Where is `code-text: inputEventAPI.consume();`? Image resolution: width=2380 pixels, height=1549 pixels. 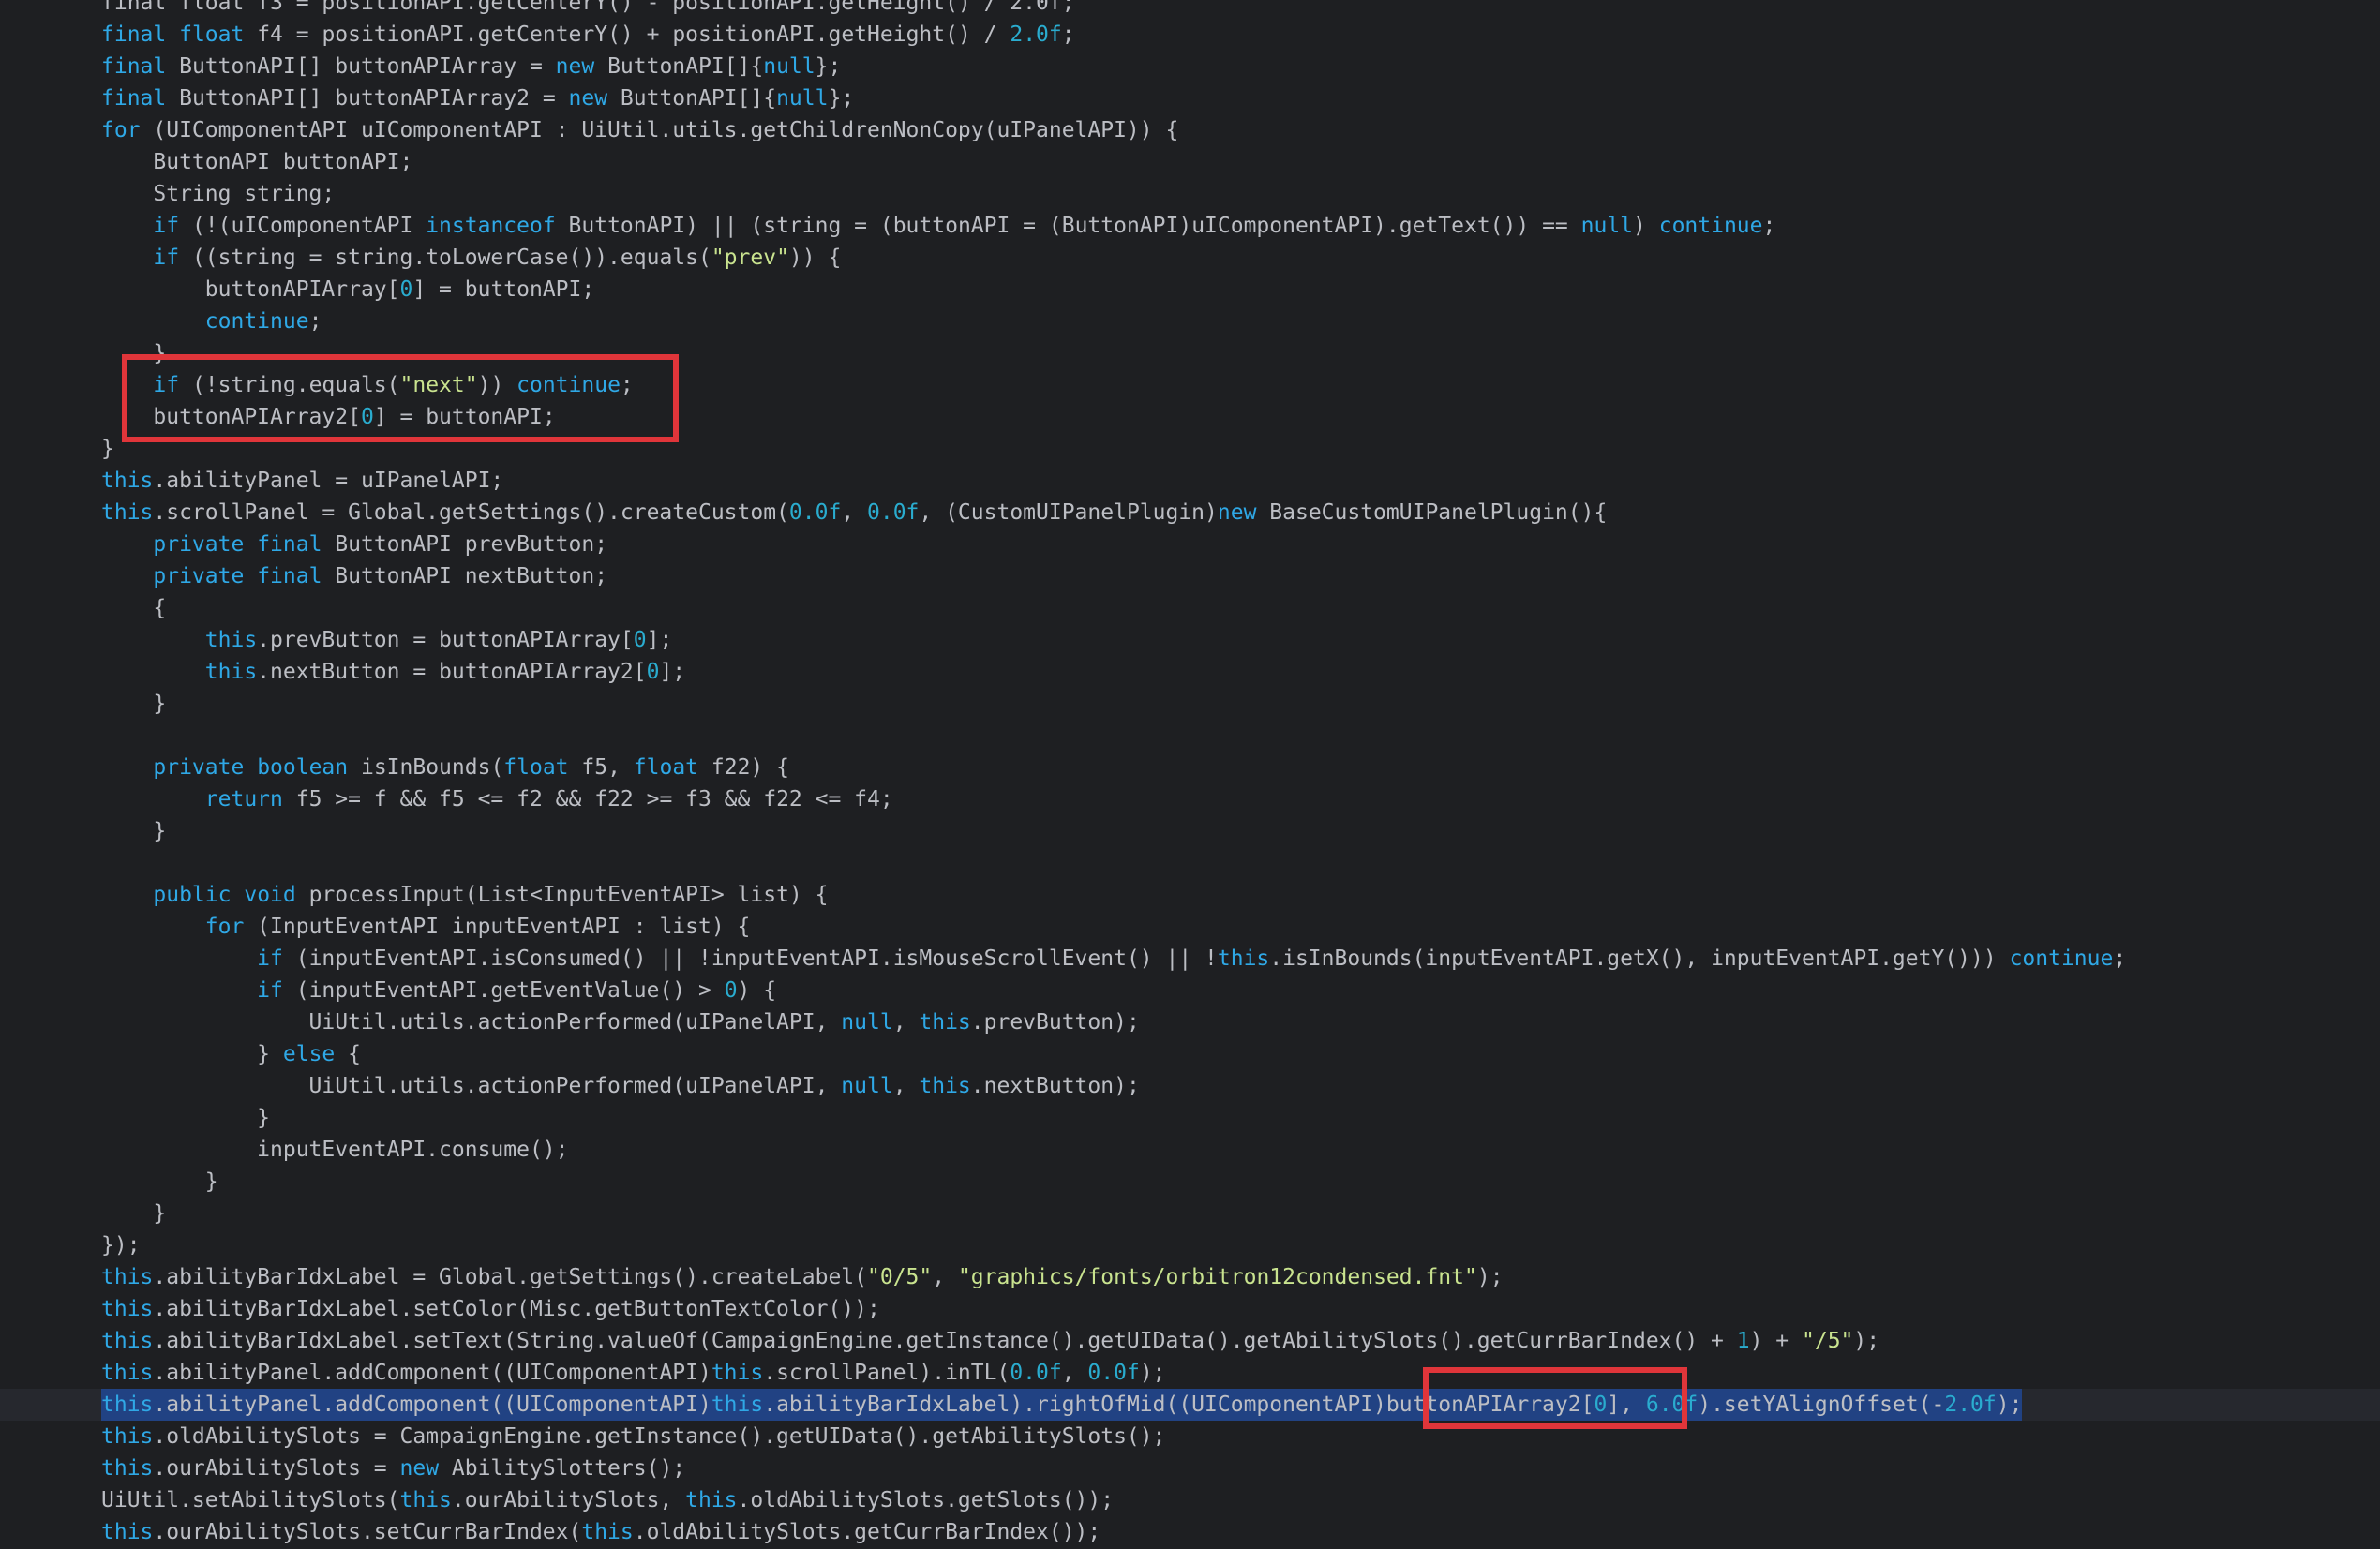 code-text: inputEventAPI.consume(); is located at coordinates (334, 1150).